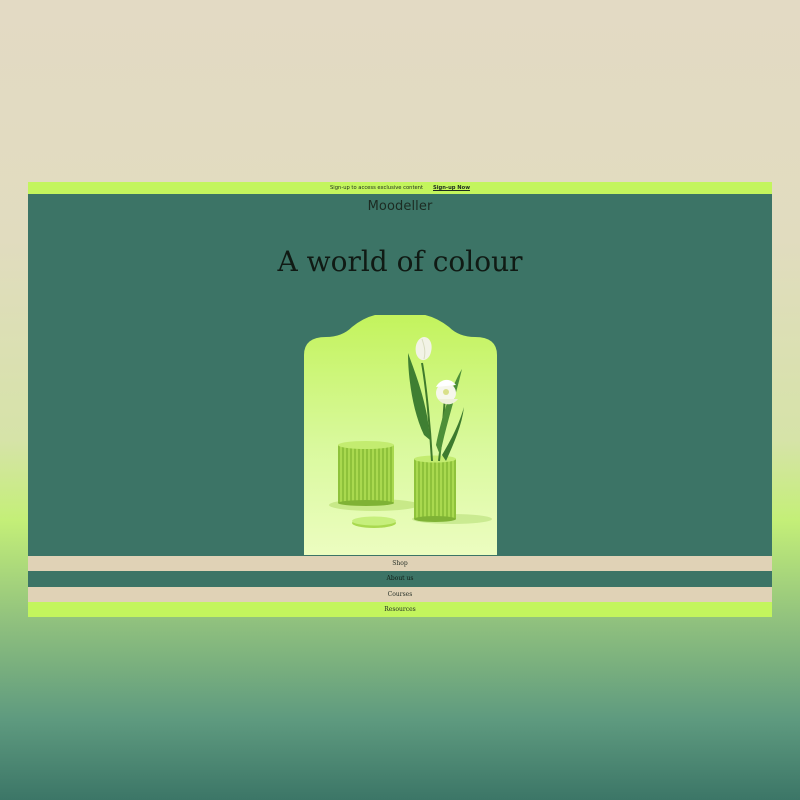 This screenshot has height=800, width=800. What do you see at coordinates (400, 435) in the screenshot?
I see `arch-tulip-pedestal-illustration` at bounding box center [400, 435].